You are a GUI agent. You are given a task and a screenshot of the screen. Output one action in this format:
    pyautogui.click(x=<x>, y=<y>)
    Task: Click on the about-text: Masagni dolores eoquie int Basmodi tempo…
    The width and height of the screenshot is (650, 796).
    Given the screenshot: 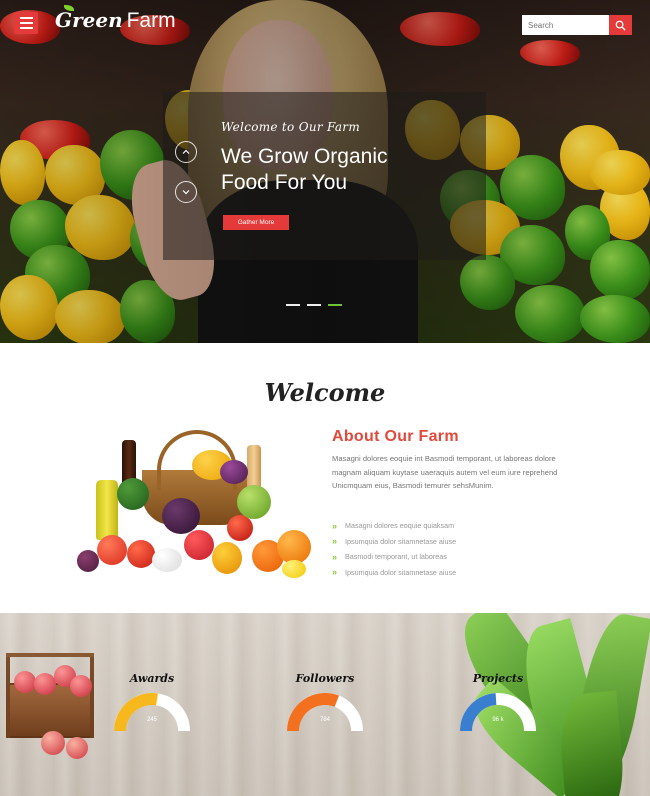 What is the action you would take?
    pyautogui.click(x=445, y=472)
    